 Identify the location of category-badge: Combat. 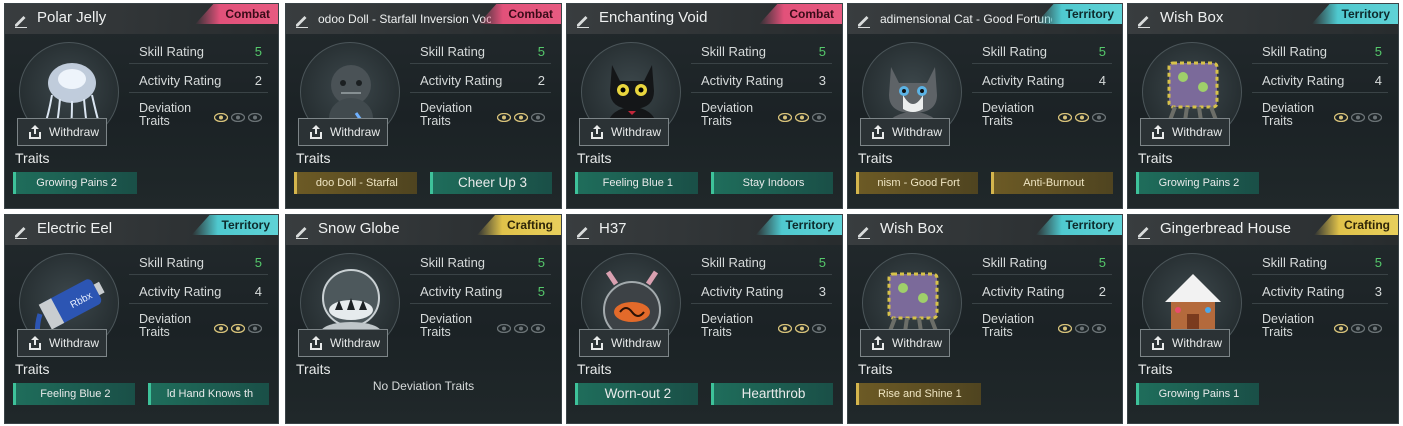
(236, 14).